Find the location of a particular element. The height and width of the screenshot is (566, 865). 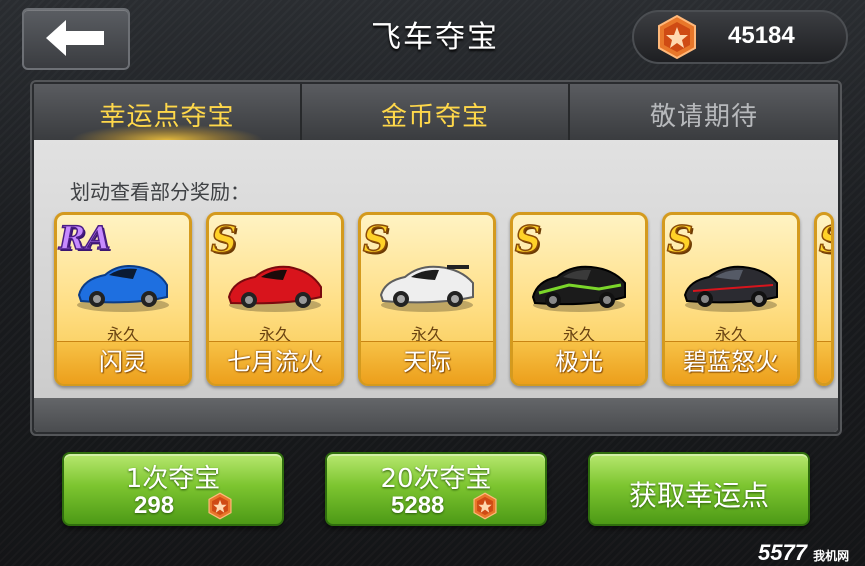

back-arrow-icon is located at coordinates (75, 38).